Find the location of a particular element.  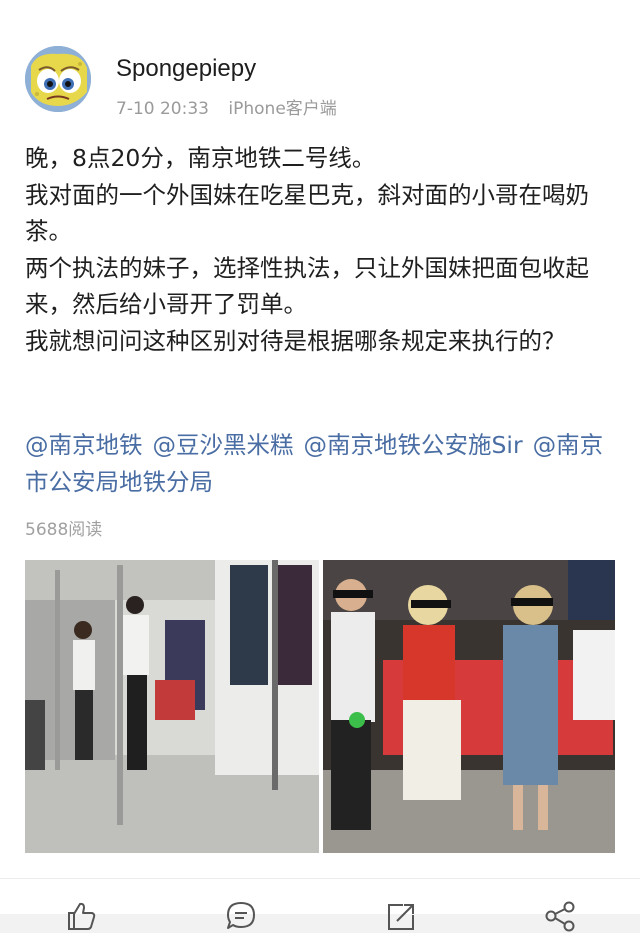

spongebob-avatar-icon is located at coordinates (58, 79).